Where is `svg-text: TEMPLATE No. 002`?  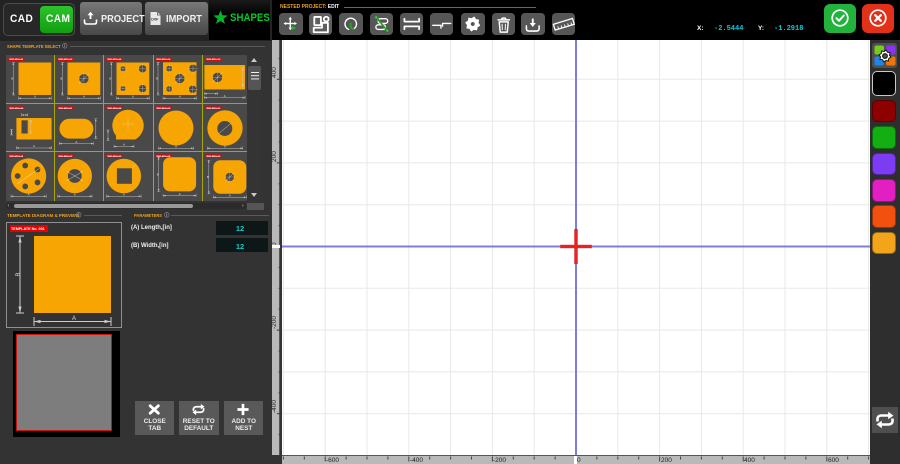
svg-text: TEMPLATE No. 002 is located at coordinates (65, 59).